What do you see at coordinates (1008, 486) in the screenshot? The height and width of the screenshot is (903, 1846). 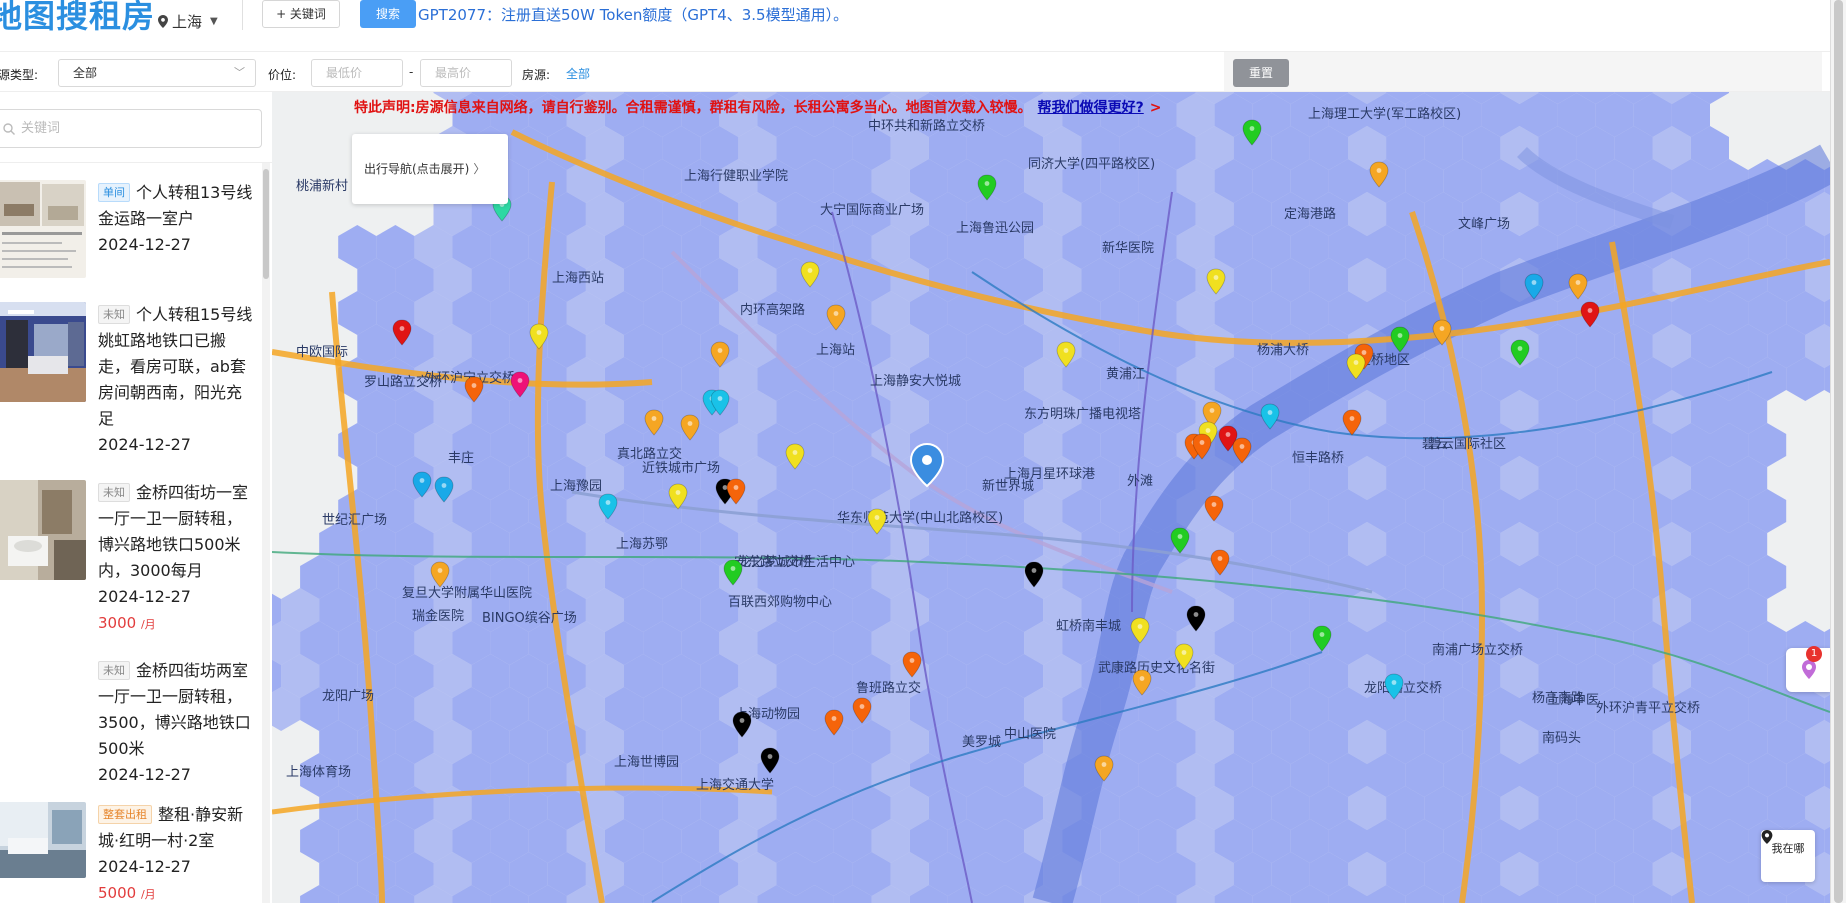 I see `map-place-label: 新世界城` at bounding box center [1008, 486].